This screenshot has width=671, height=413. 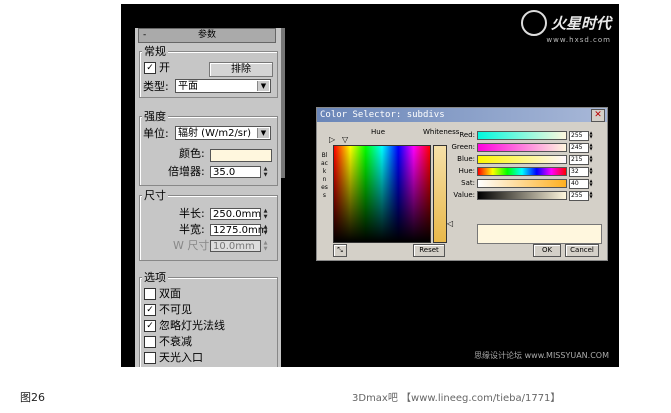 What do you see at coordinates (466, 171) in the screenshot?
I see `channel-label: Hue:` at bounding box center [466, 171].